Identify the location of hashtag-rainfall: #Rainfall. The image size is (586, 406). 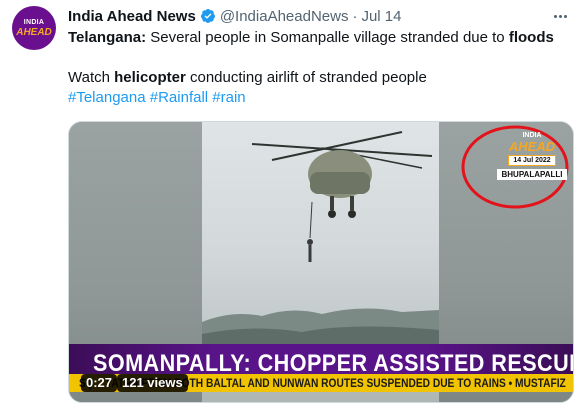
(179, 97).